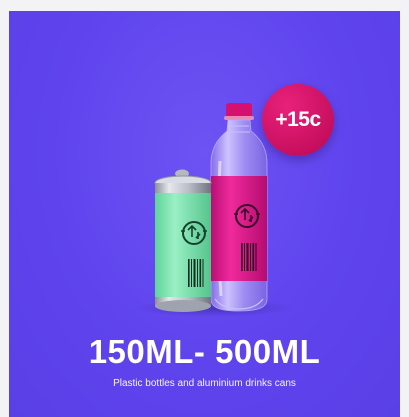 The height and width of the screenshot is (417, 409). What do you see at coordinates (239, 228) in the screenshot?
I see `bottle-label` at bounding box center [239, 228].